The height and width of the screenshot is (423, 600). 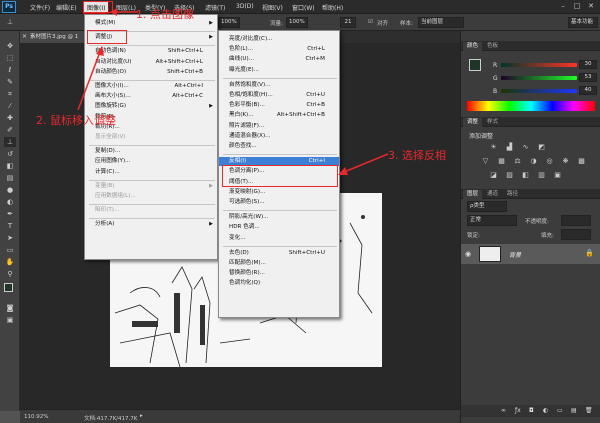 What do you see at coordinates (10, 106) in the screenshot?
I see `eyedropper-tool-icon: ⁄` at bounding box center [10, 106].